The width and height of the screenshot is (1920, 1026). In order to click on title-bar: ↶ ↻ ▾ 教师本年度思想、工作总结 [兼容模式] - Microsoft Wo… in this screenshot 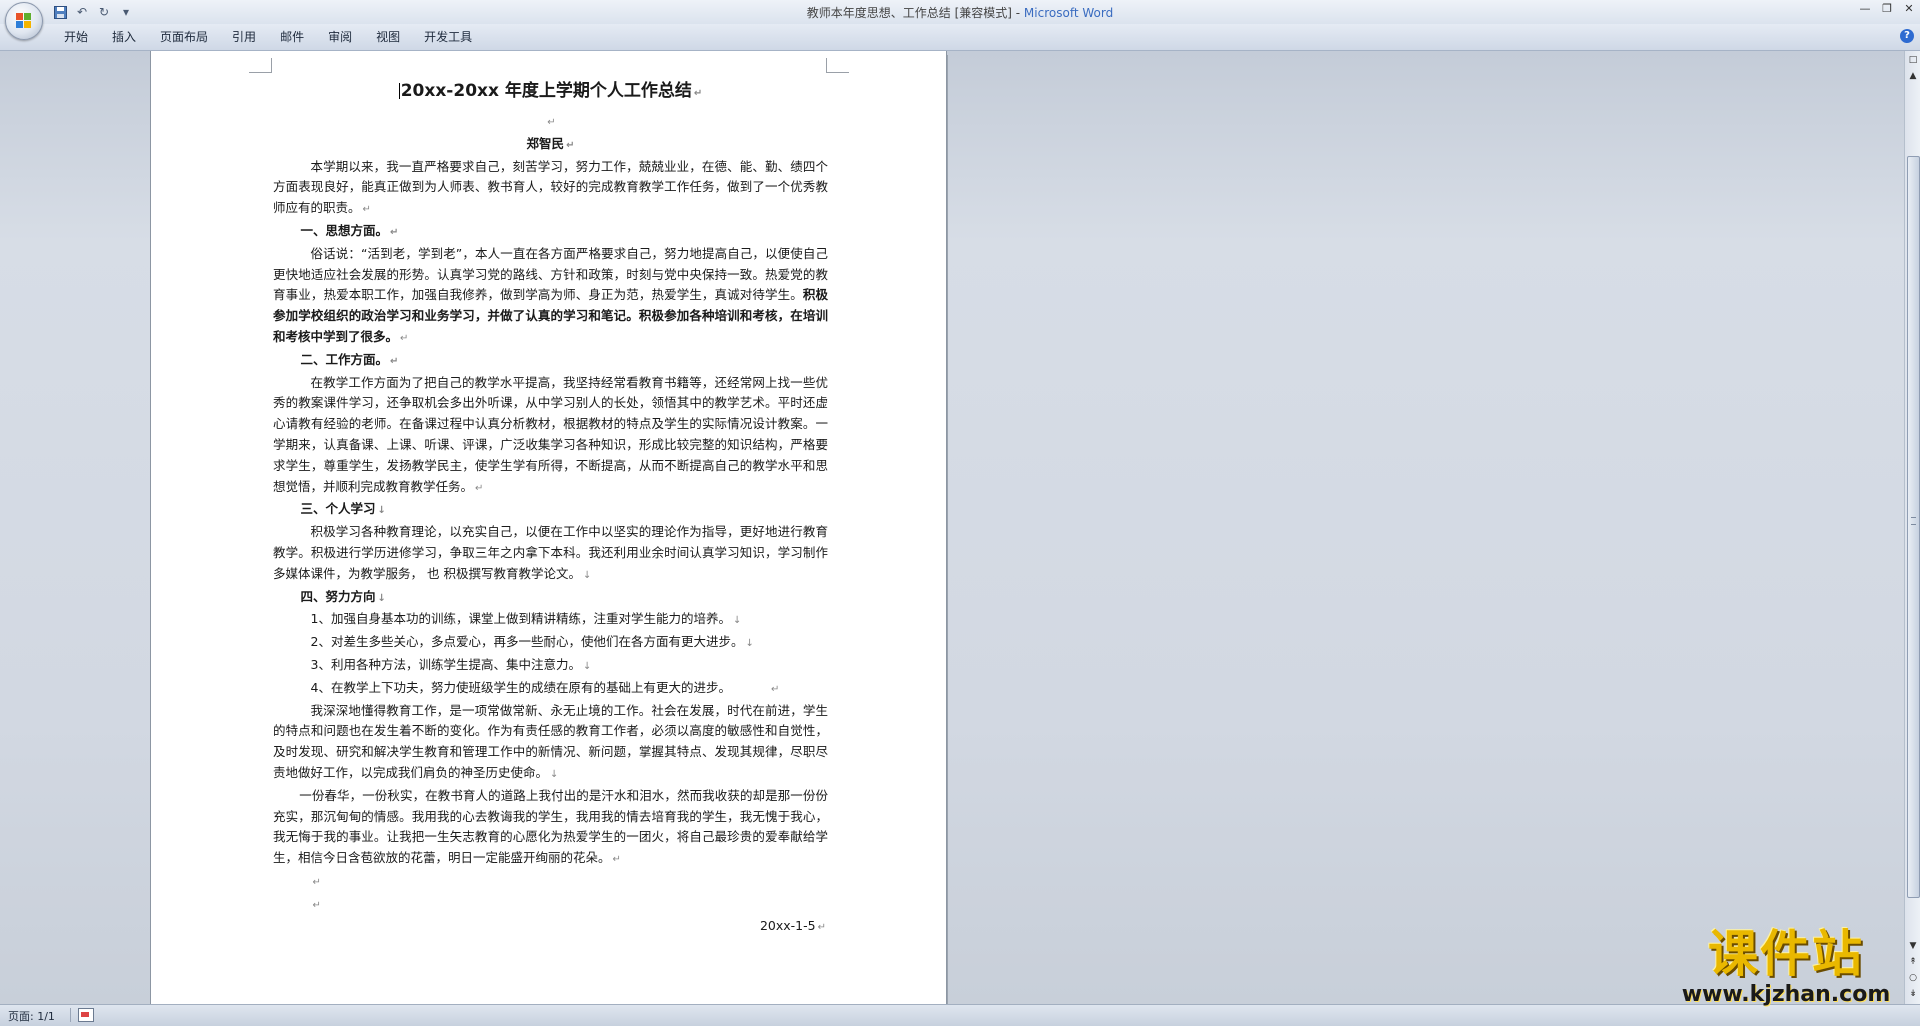, I will do `click(960, 20)`.